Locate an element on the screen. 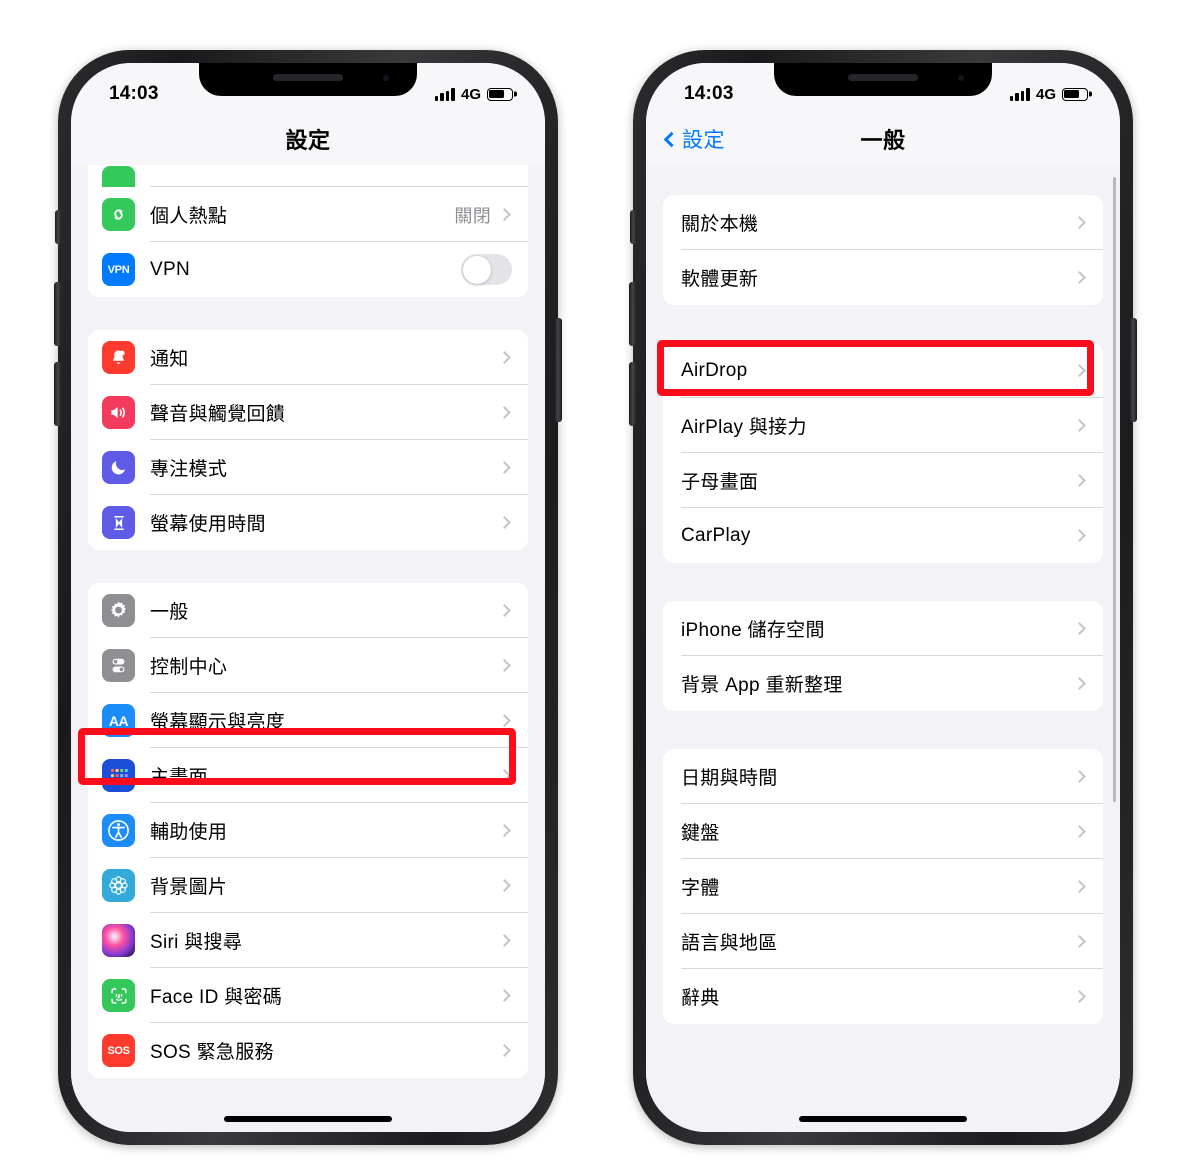 The image size is (1200, 1172). cut-green-icon is located at coordinates (118, 176).